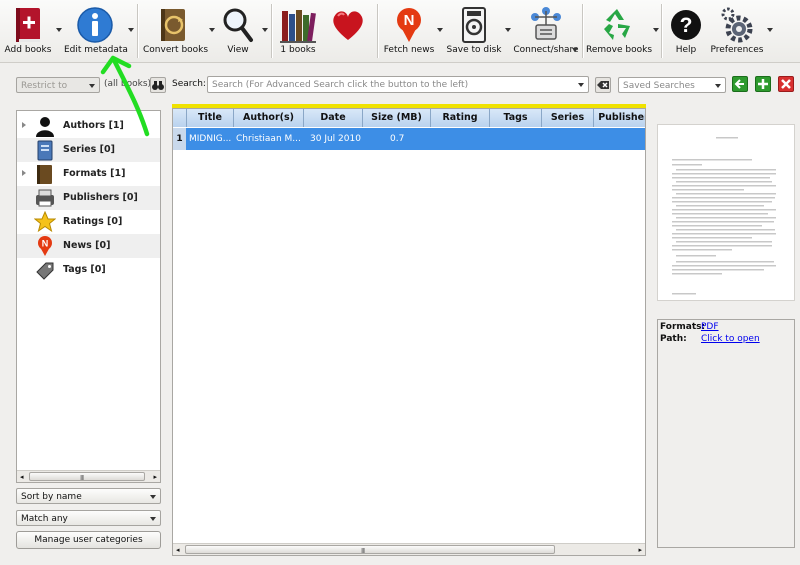  Describe the element at coordinates (88, 518) in the screenshot. I see `match-combo: Match any` at that location.